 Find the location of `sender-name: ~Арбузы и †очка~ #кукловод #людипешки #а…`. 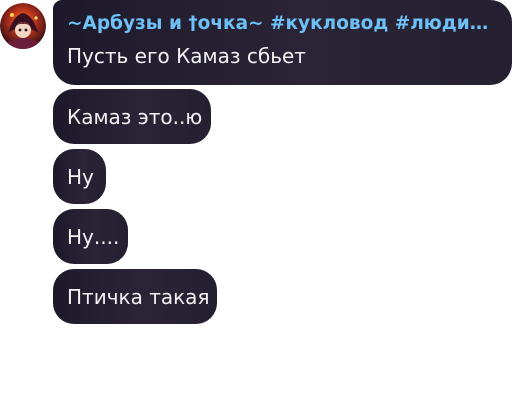

sender-name: ~Арбузы и †очка~ #кукловод #людипешки #а… is located at coordinates (283, 24).